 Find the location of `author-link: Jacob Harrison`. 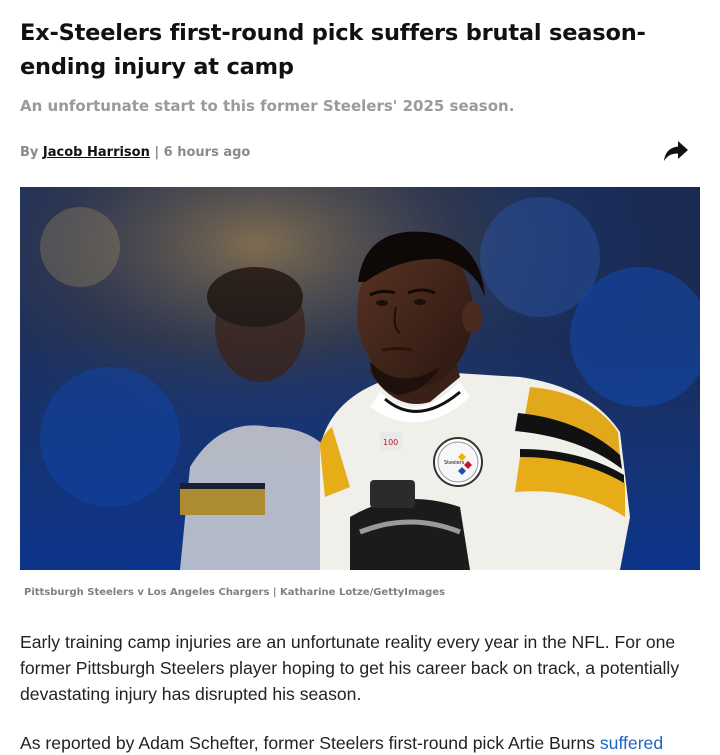

author-link: Jacob Harrison is located at coordinates (96, 152).